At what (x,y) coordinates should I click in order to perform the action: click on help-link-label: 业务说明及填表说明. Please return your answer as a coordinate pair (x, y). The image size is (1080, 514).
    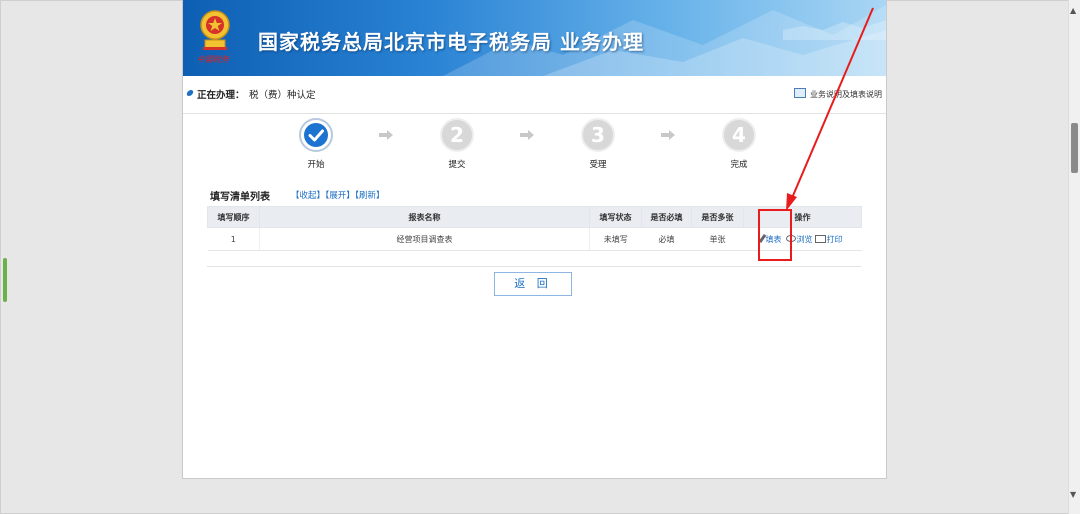
    Looking at the image, I should click on (846, 94).